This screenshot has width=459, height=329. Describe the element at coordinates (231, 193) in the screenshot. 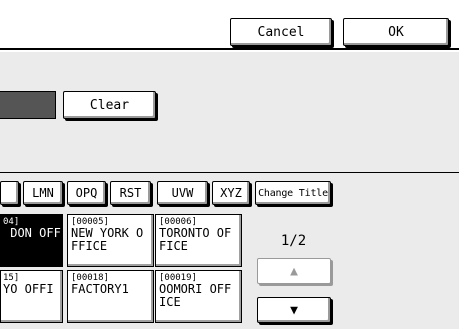

I see `tab-xyz: XYZ` at that location.